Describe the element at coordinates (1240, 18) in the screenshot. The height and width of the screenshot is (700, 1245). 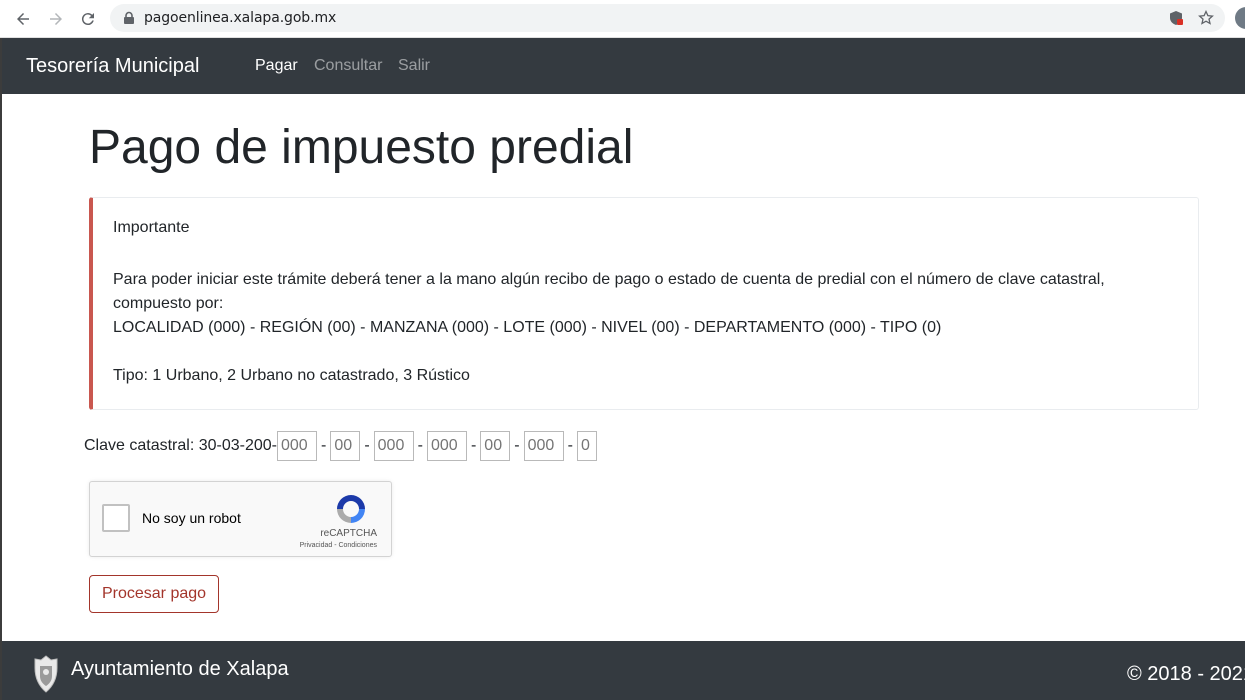
I see `profile-avatar` at that location.